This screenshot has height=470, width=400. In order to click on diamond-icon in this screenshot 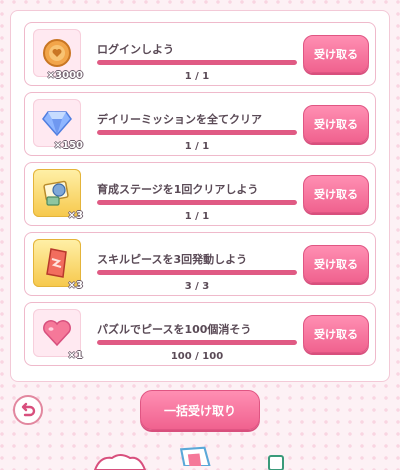, I will do `click(57, 123)`.